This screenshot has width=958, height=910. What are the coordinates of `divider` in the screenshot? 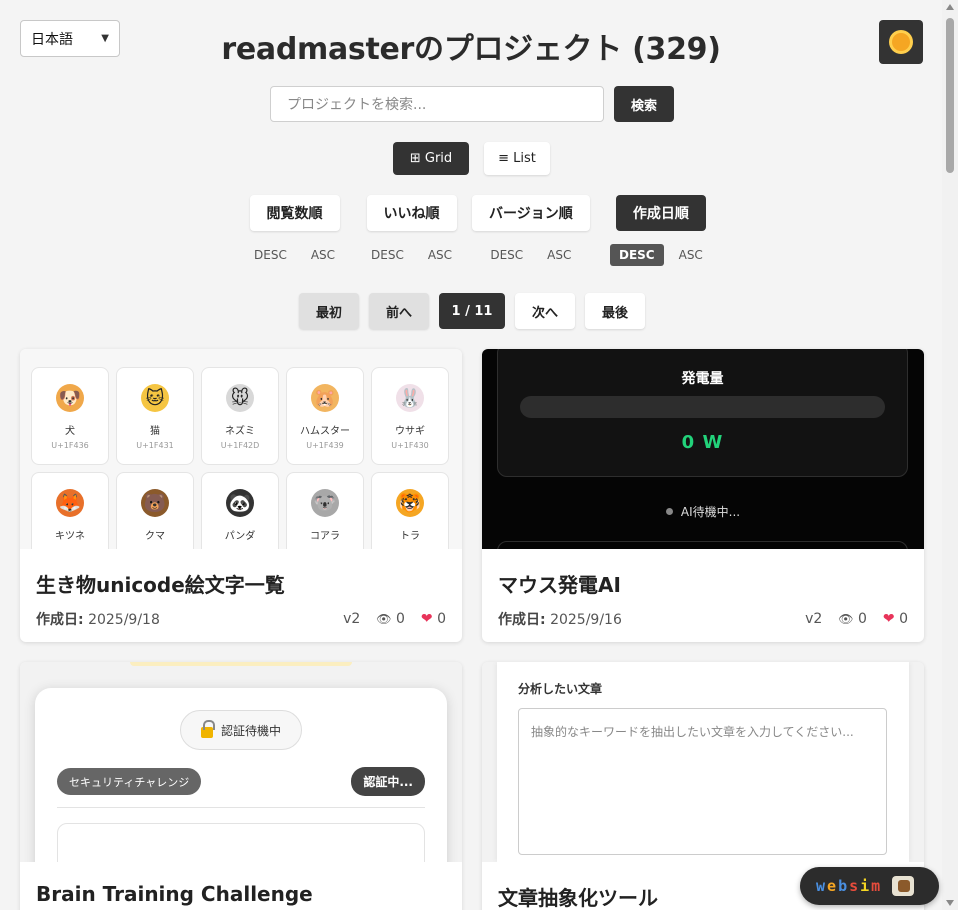 It's located at (241, 807).